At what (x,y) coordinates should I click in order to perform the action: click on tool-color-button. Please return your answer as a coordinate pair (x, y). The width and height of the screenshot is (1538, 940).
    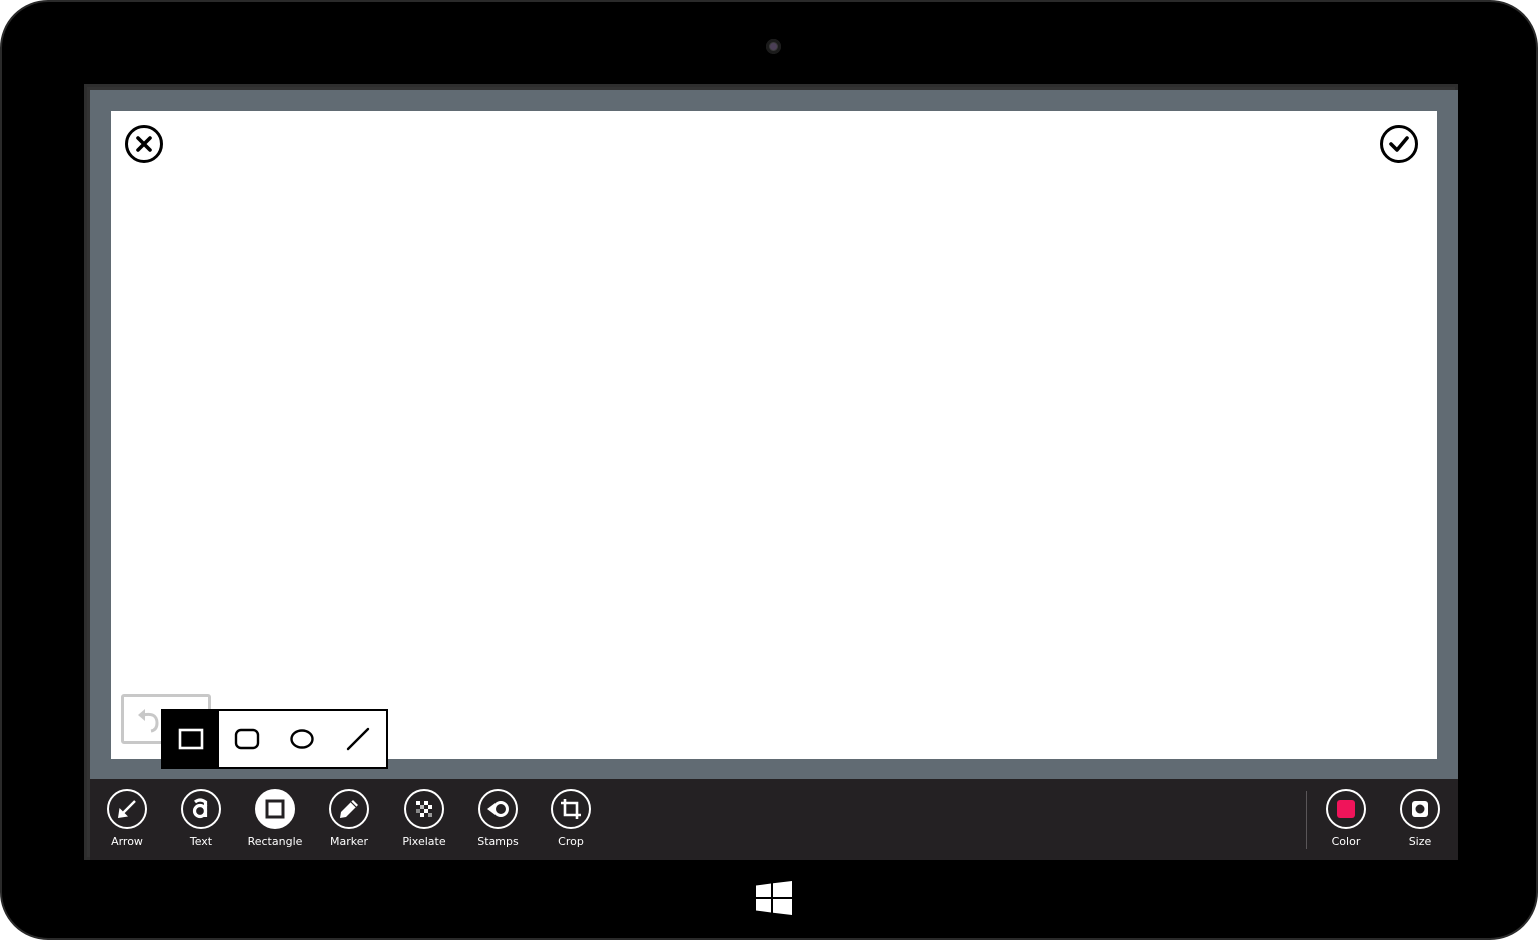
    Looking at the image, I should click on (1346, 809).